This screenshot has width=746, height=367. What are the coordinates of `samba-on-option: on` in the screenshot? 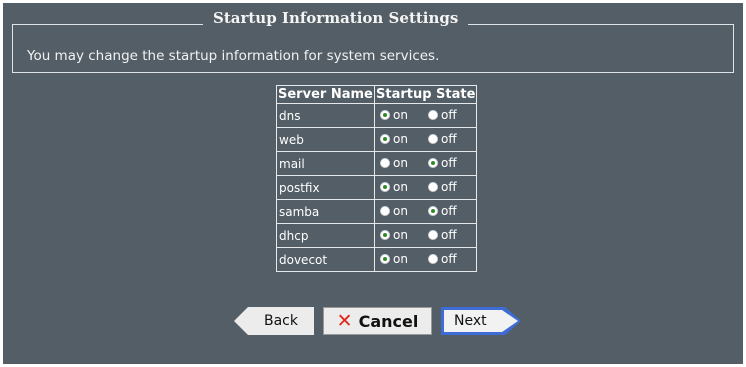 It's located at (403, 211).